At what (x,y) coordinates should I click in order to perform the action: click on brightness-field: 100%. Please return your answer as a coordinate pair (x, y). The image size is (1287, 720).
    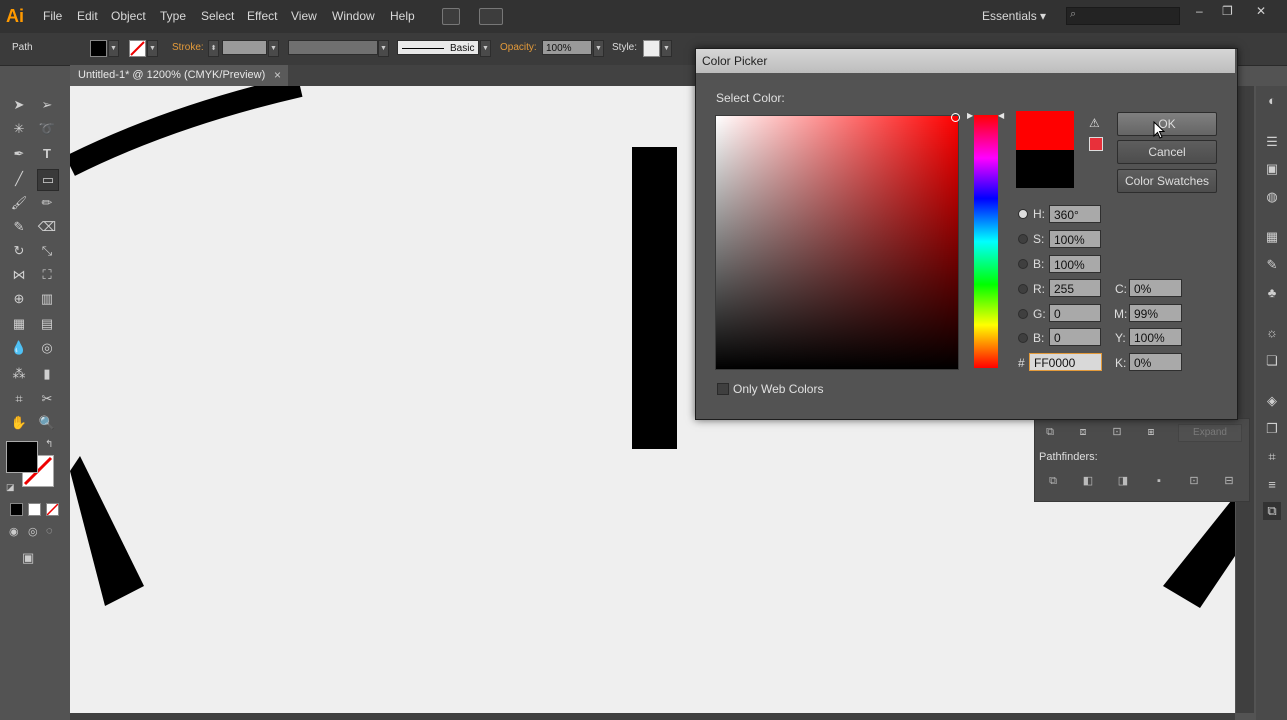
    Looking at the image, I should click on (1075, 264).